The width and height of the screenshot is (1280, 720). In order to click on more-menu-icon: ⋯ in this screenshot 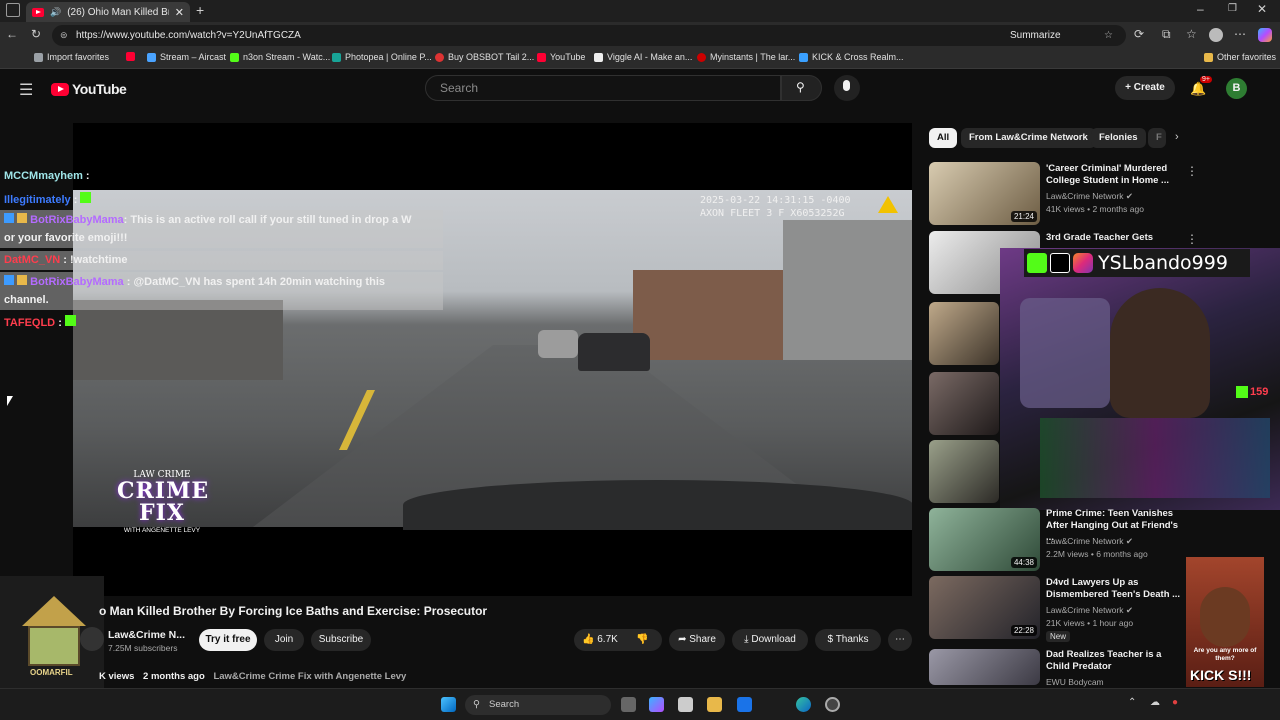, I will do `click(1240, 34)`.